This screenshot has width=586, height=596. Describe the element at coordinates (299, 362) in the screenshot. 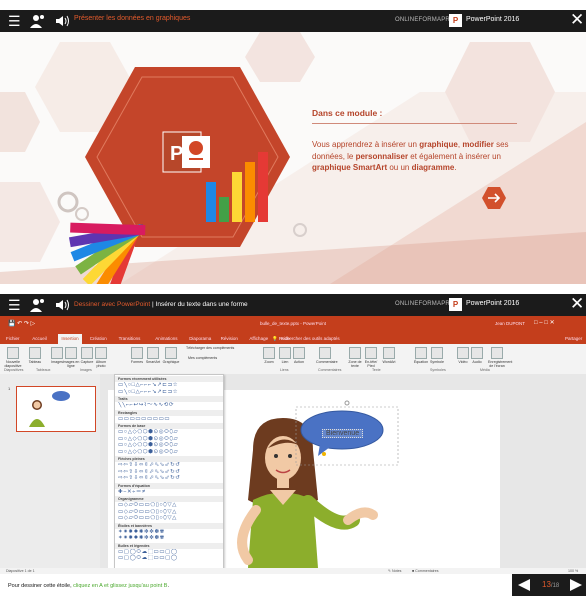

I see `ribbon-button-label: Action` at that location.